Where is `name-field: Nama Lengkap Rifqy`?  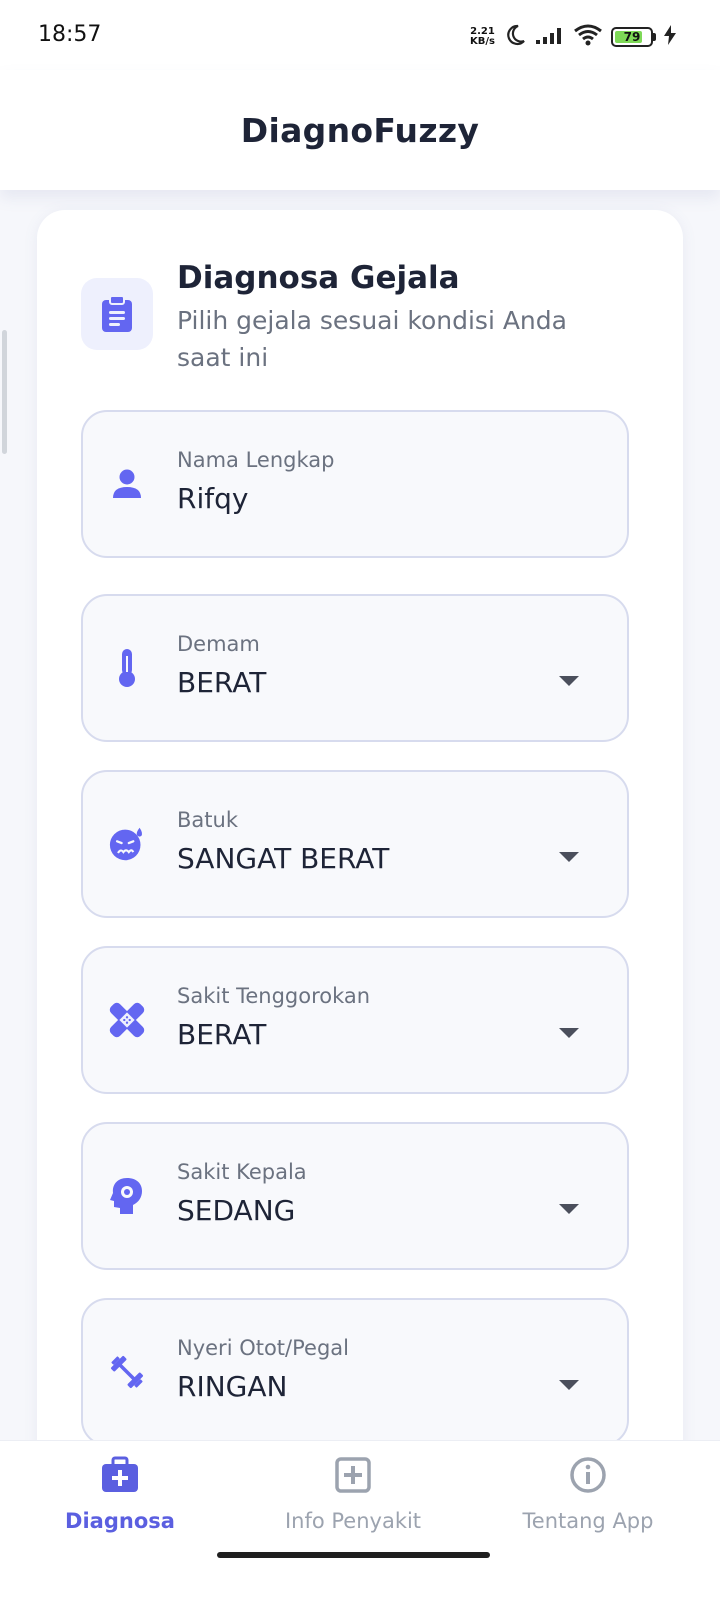 name-field: Nama Lengkap Rifqy is located at coordinates (355, 484).